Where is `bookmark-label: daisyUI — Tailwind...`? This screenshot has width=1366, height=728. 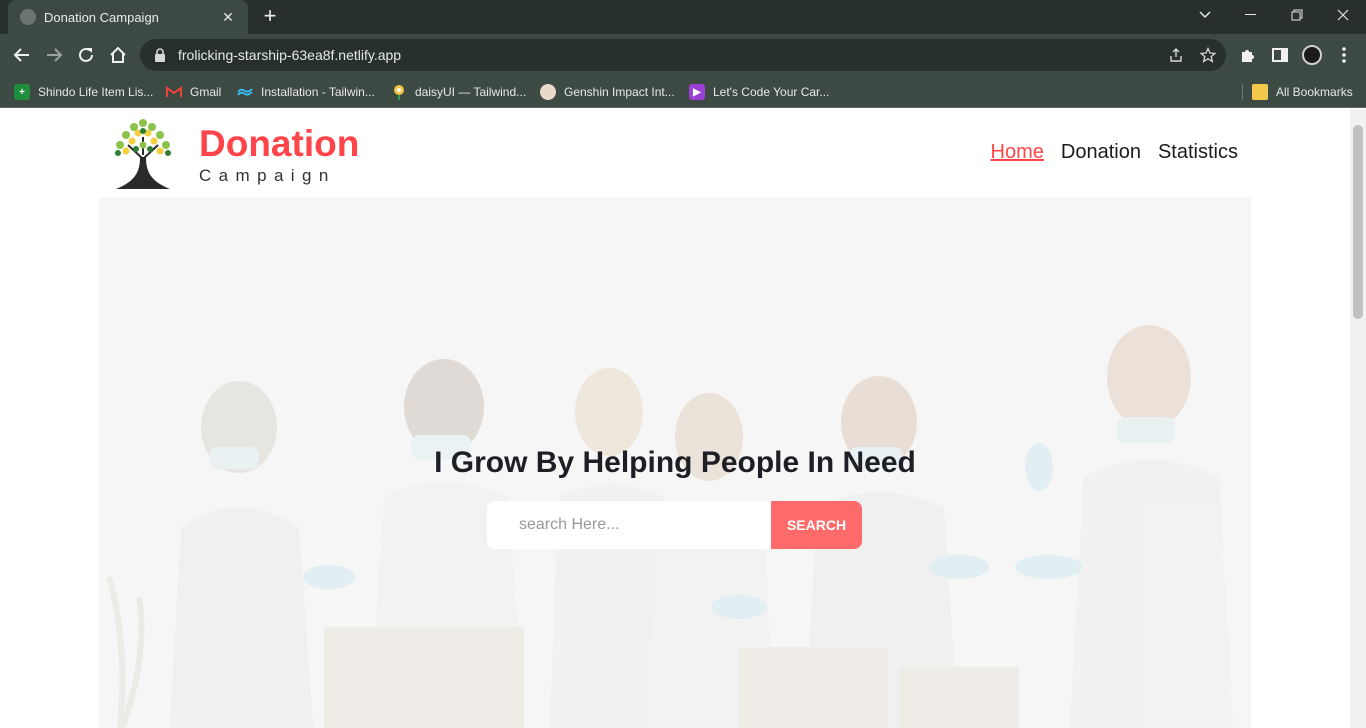
bookmark-label: daisyUI — Tailwind... is located at coordinates (471, 92).